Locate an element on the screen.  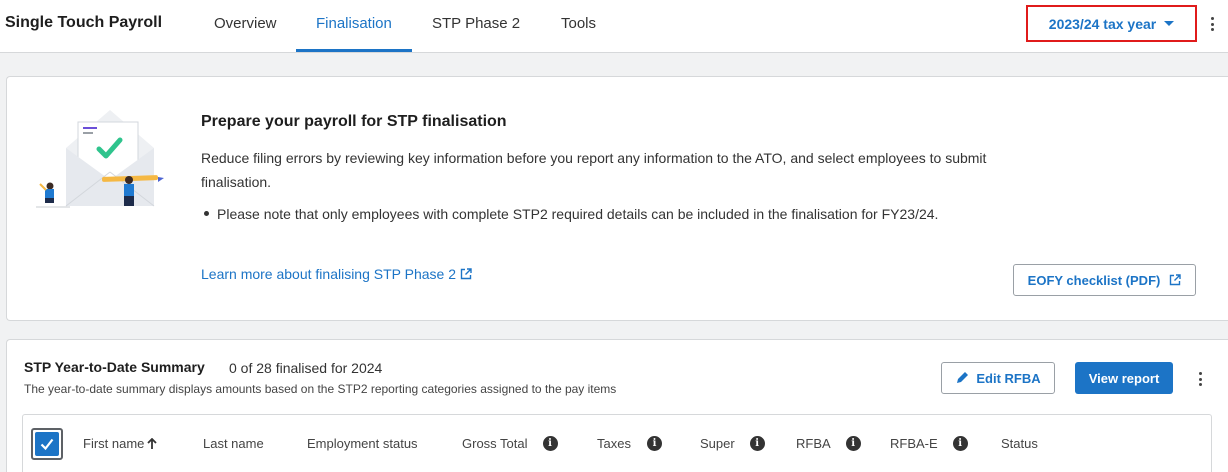
column-header-rfba-e: RFBA-E i is located at coordinates (929, 443).